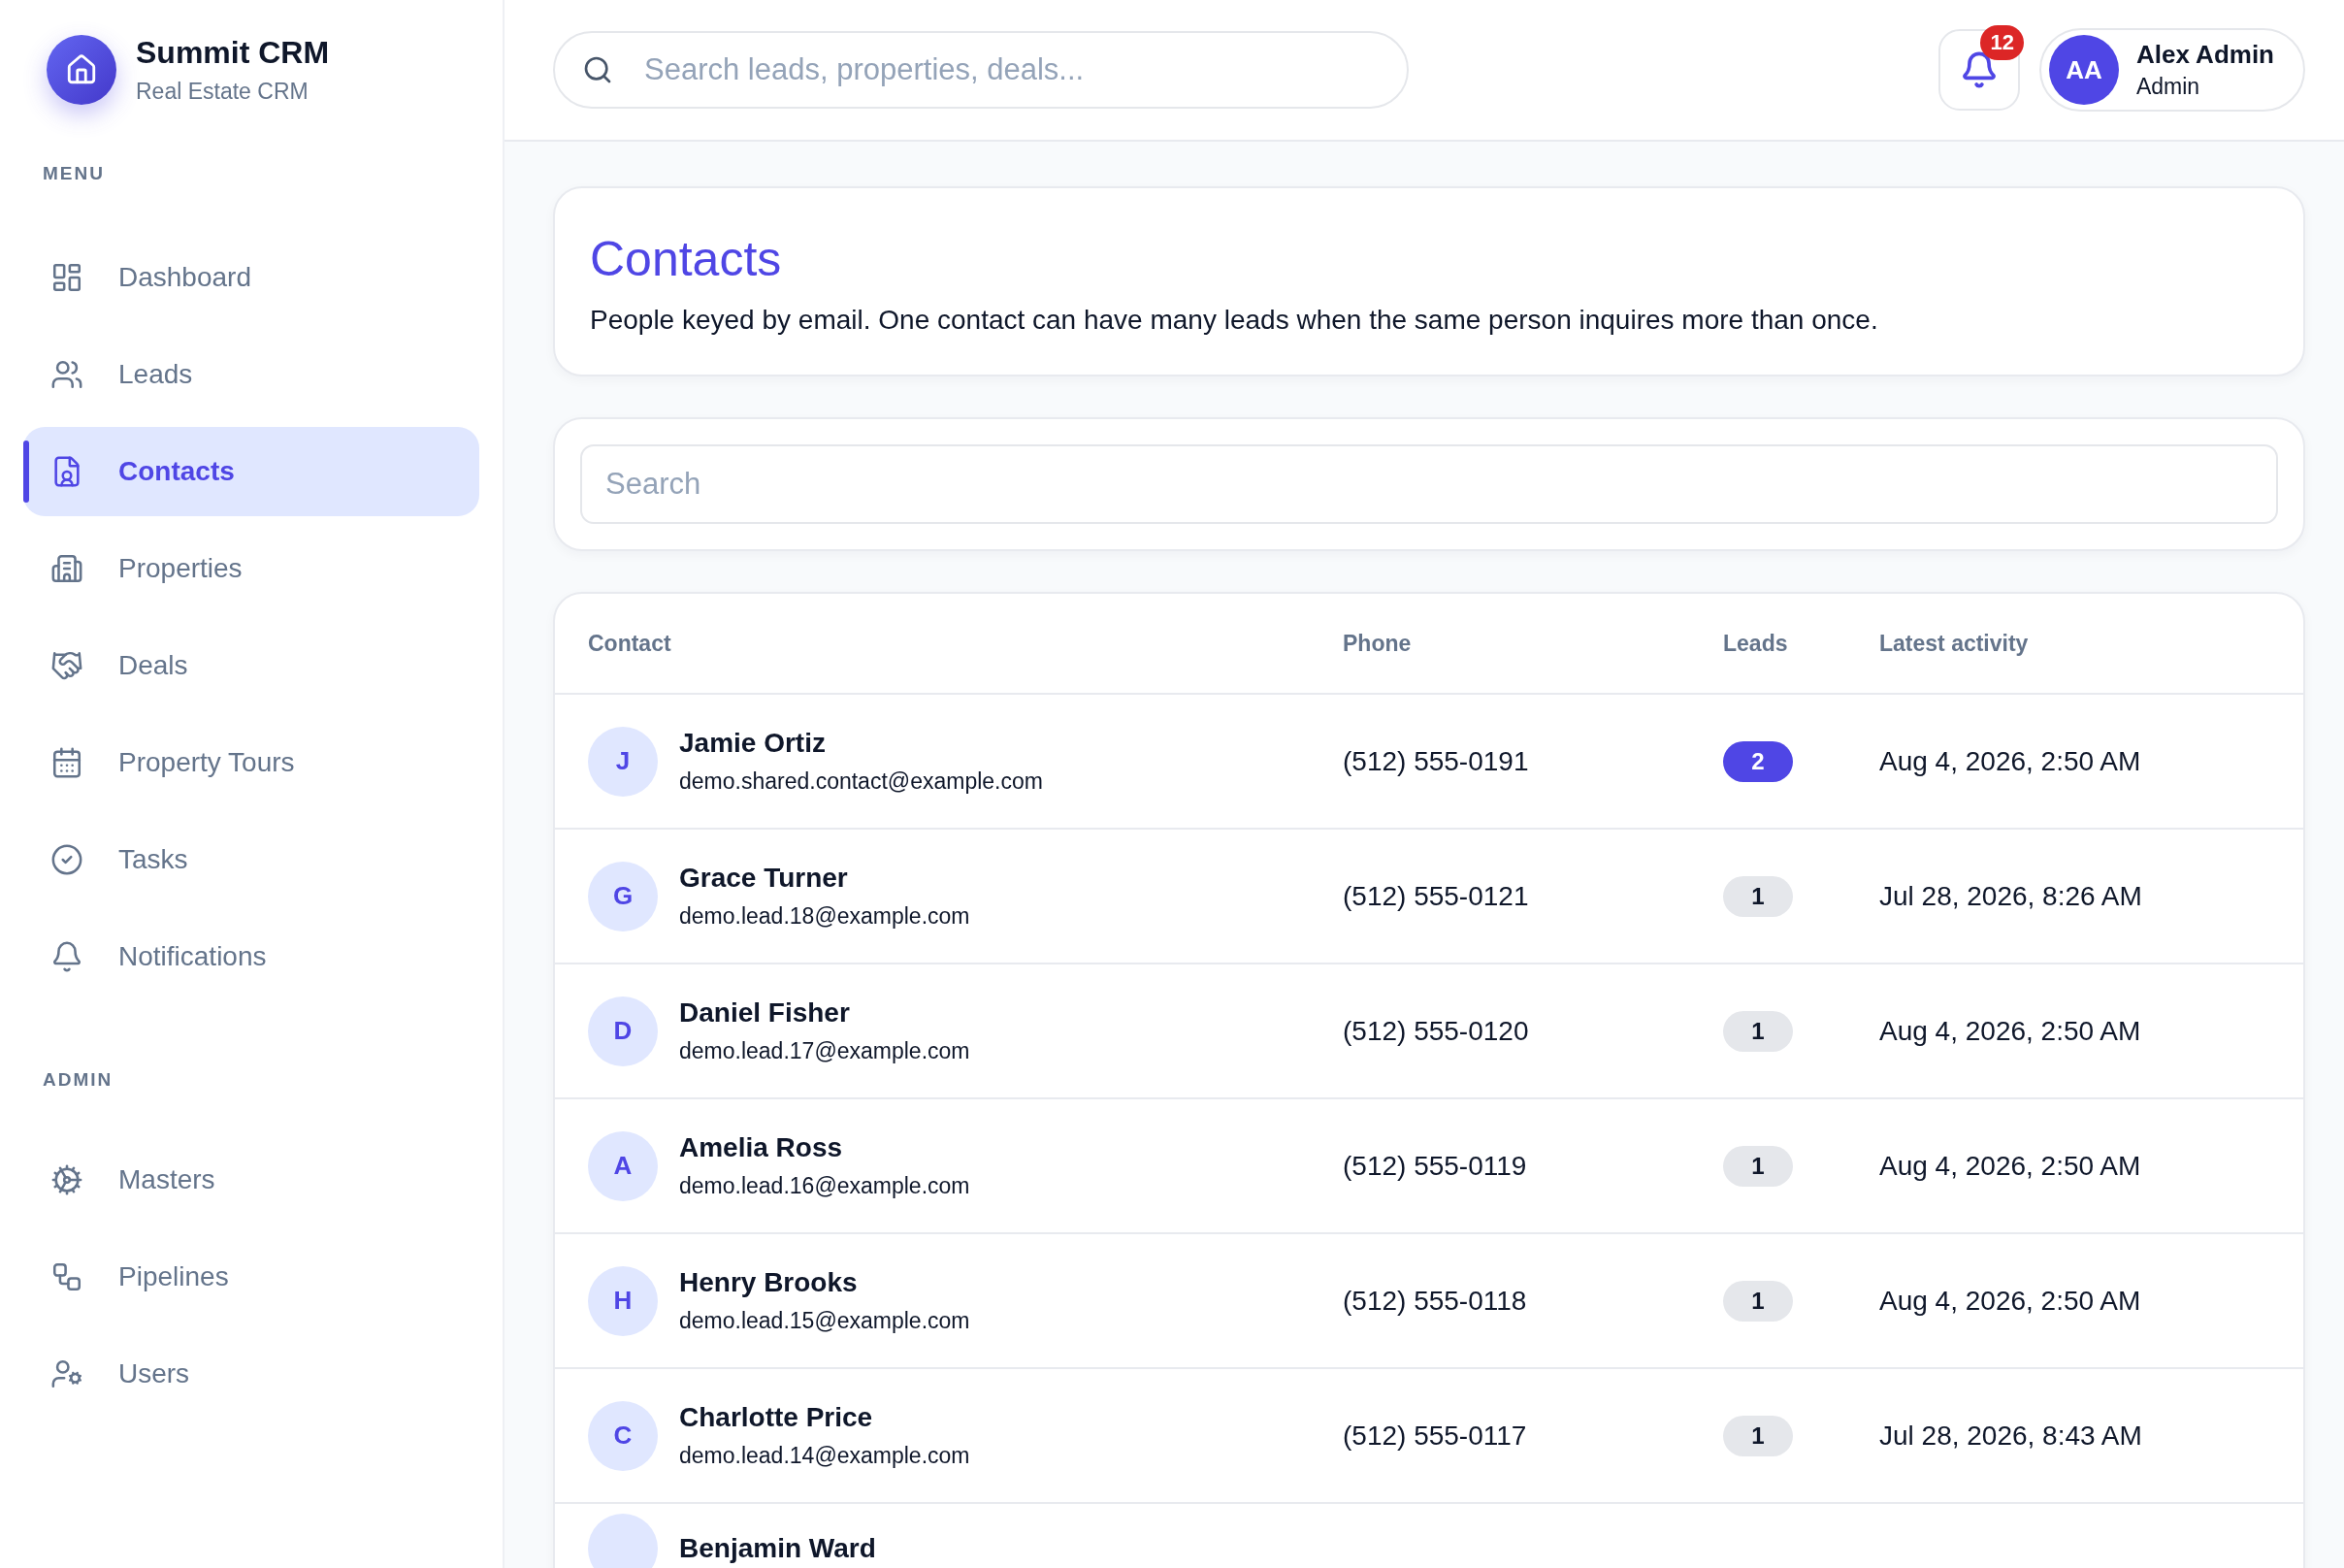 The image size is (2344, 1568). What do you see at coordinates (777, 1548) in the screenshot?
I see `contact-name: Benjamin Ward` at bounding box center [777, 1548].